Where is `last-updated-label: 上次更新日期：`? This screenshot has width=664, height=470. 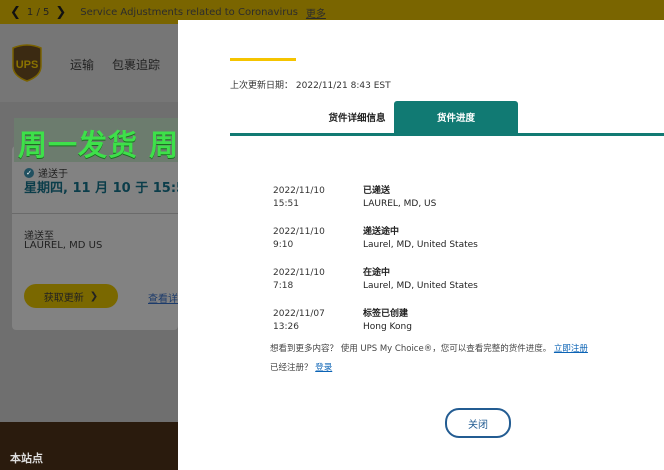
last-updated-label: 上次更新日期： is located at coordinates (262, 86).